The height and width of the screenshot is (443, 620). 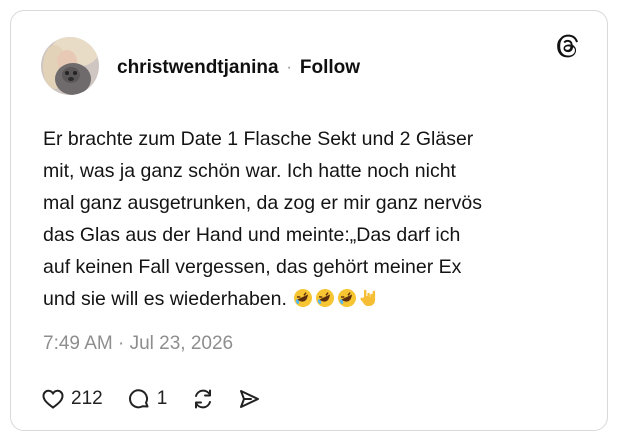 I want to click on share-button, so click(x=249, y=399).